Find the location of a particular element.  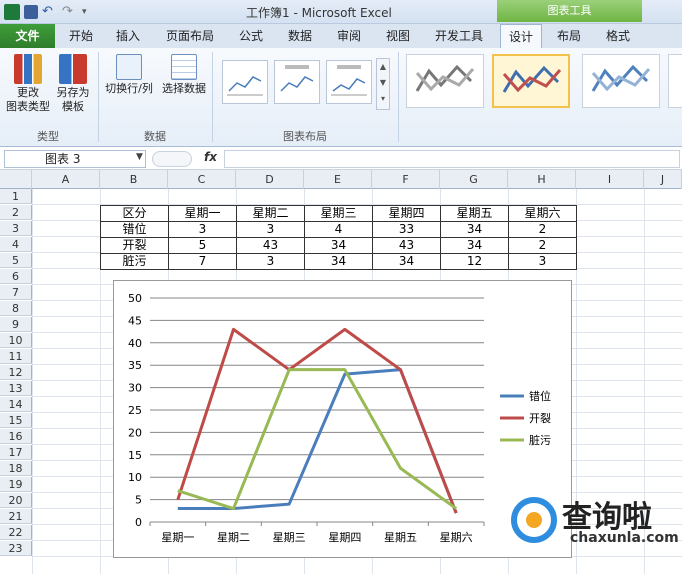

row-header-15: 15 is located at coordinates (16, 420).